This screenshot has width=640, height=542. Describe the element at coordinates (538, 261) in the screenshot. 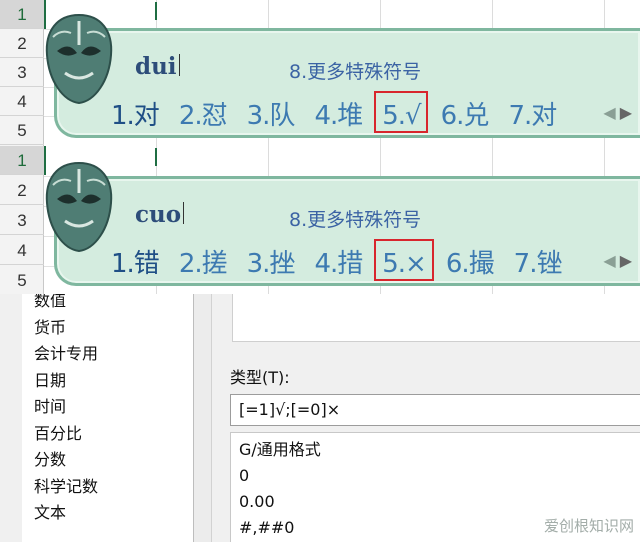

I see `candidate-item: 7.锉` at that location.